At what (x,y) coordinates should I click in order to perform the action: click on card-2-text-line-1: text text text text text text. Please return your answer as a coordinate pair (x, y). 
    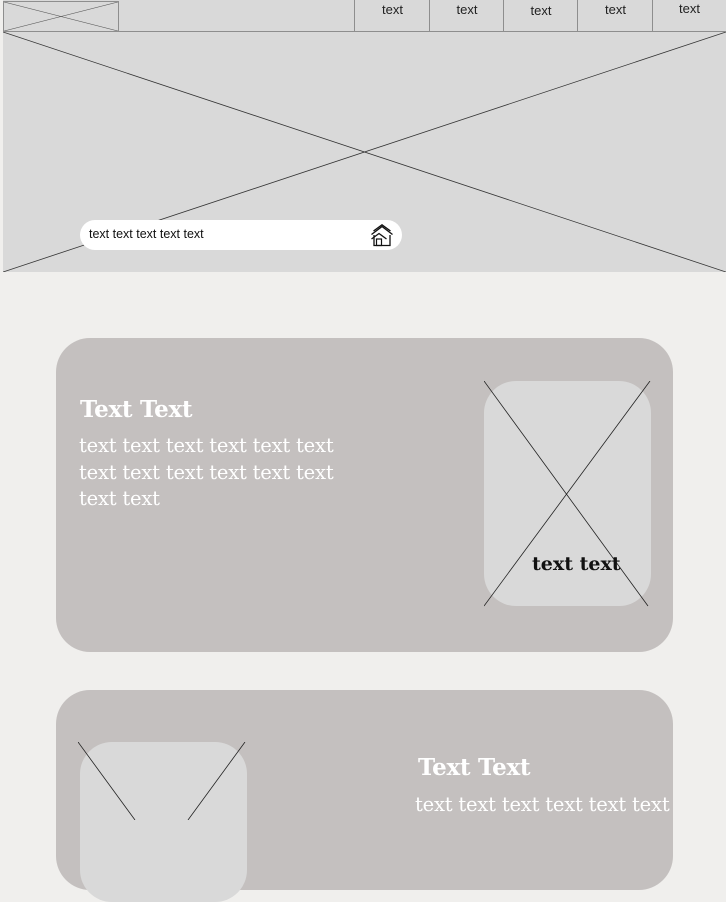
    Looking at the image, I should click on (542, 804).